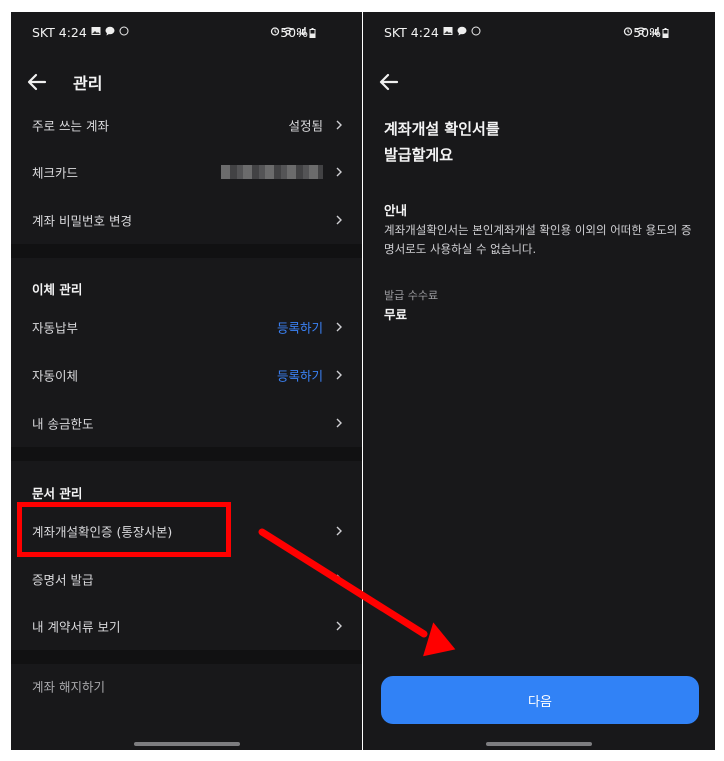  Describe the element at coordinates (76, 627) in the screenshot. I see `row-label: 내 계약서류 보기` at that location.